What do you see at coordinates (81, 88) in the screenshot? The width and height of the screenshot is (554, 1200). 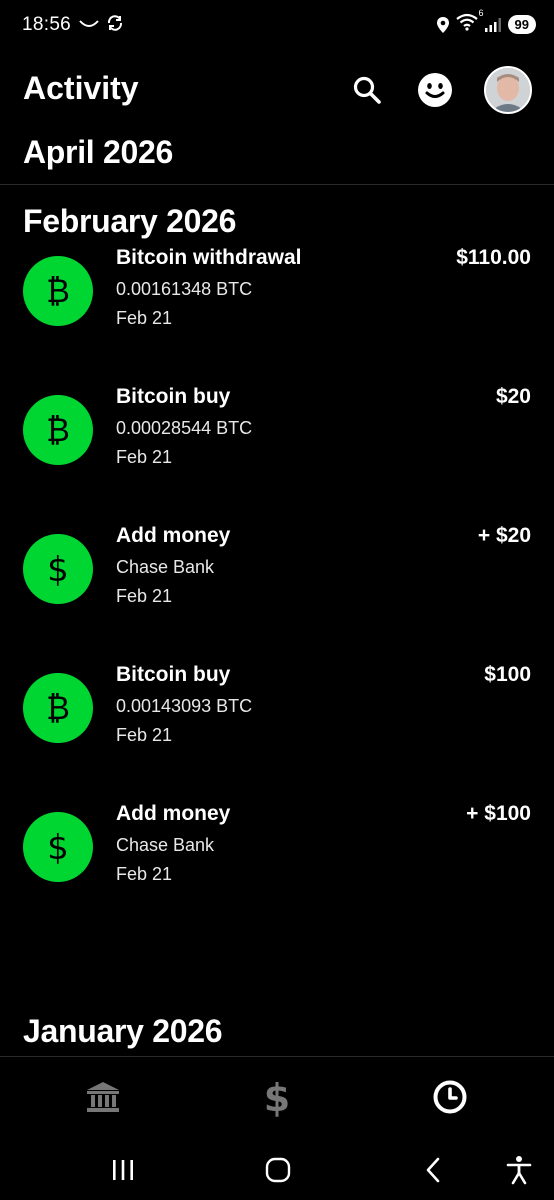 I see `page-title: Activity` at bounding box center [81, 88].